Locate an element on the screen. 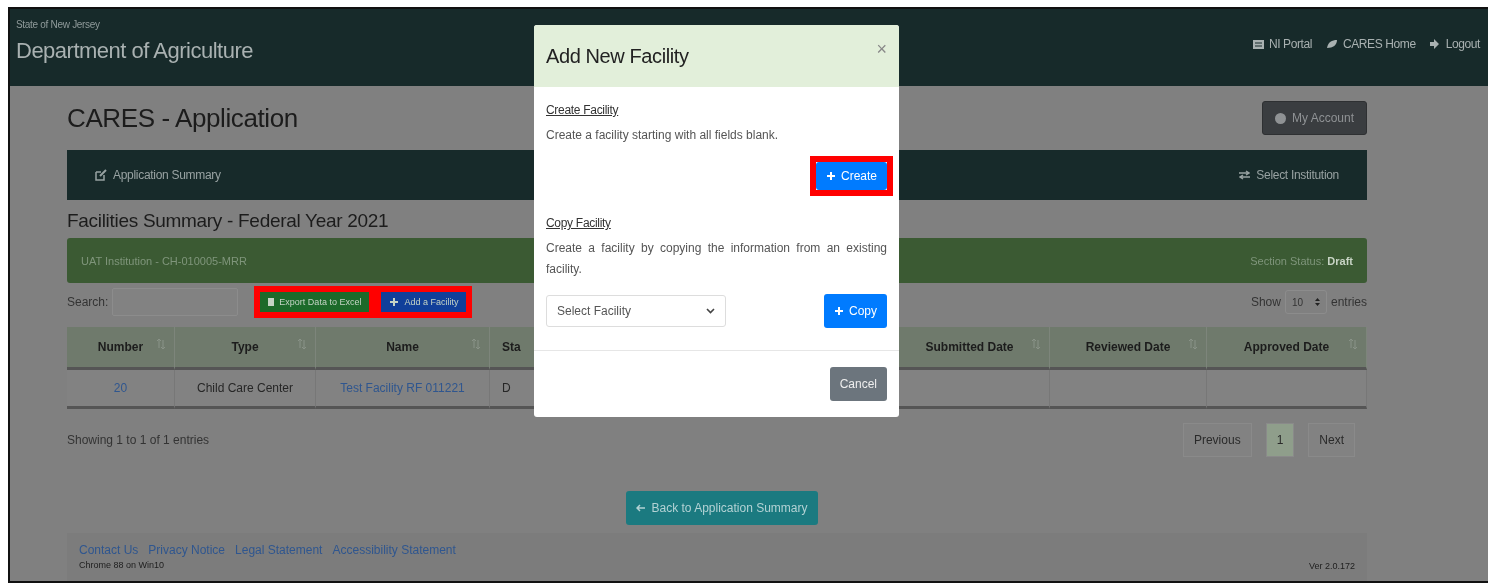 The image size is (1490, 585). browser-info: Chrome 88 on Win10 is located at coordinates (122, 565).